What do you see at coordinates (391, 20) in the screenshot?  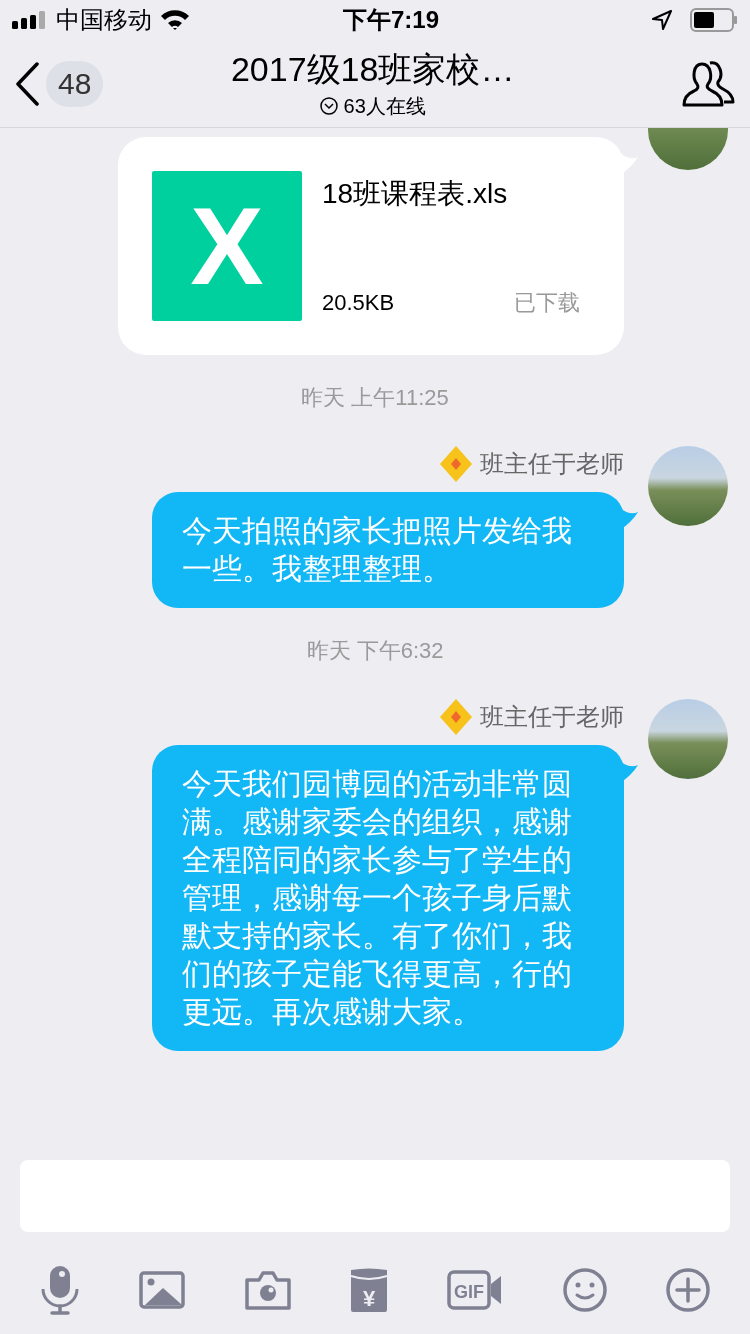 I see `clock-time: 下午7:19` at bounding box center [391, 20].